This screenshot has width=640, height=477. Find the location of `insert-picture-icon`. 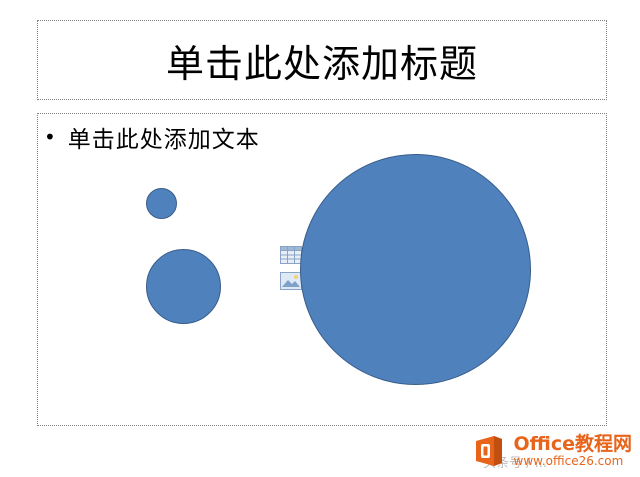

insert-picture-icon is located at coordinates (291, 281).